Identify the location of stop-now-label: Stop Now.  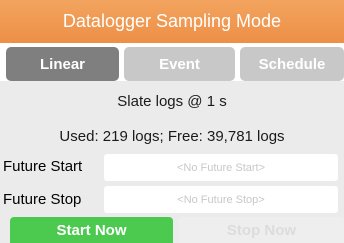
(261, 230).